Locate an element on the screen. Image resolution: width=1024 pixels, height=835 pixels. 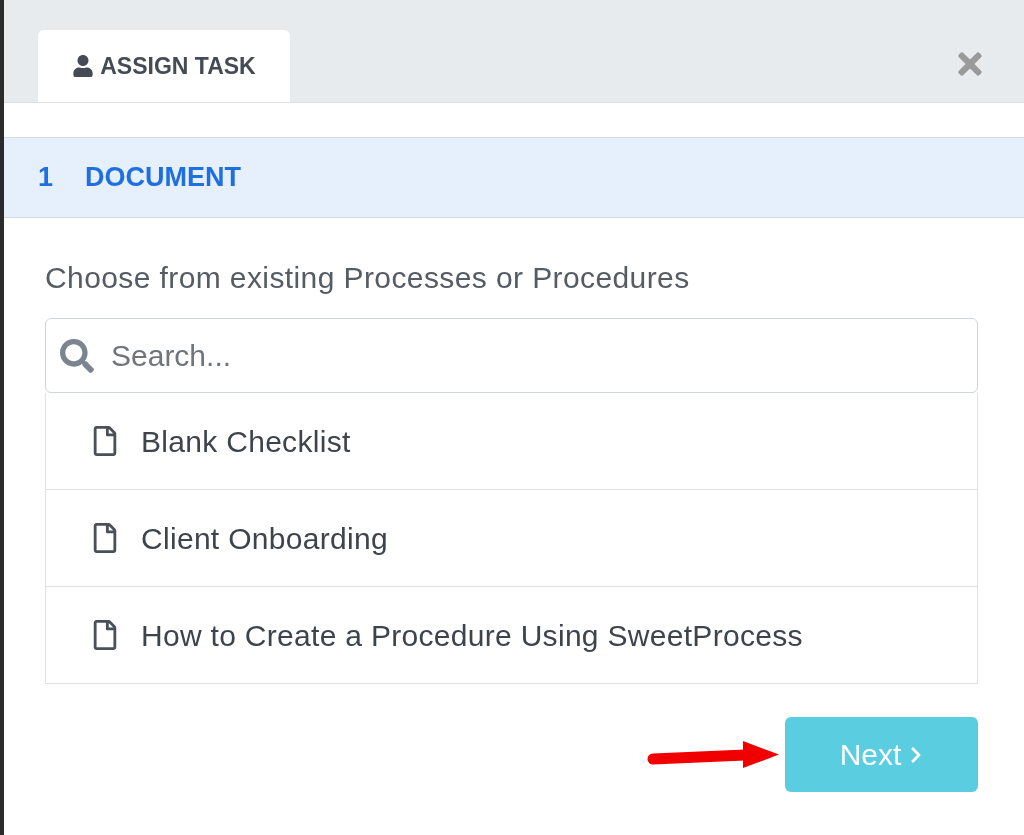
step-number: 1 is located at coordinates (46, 178).